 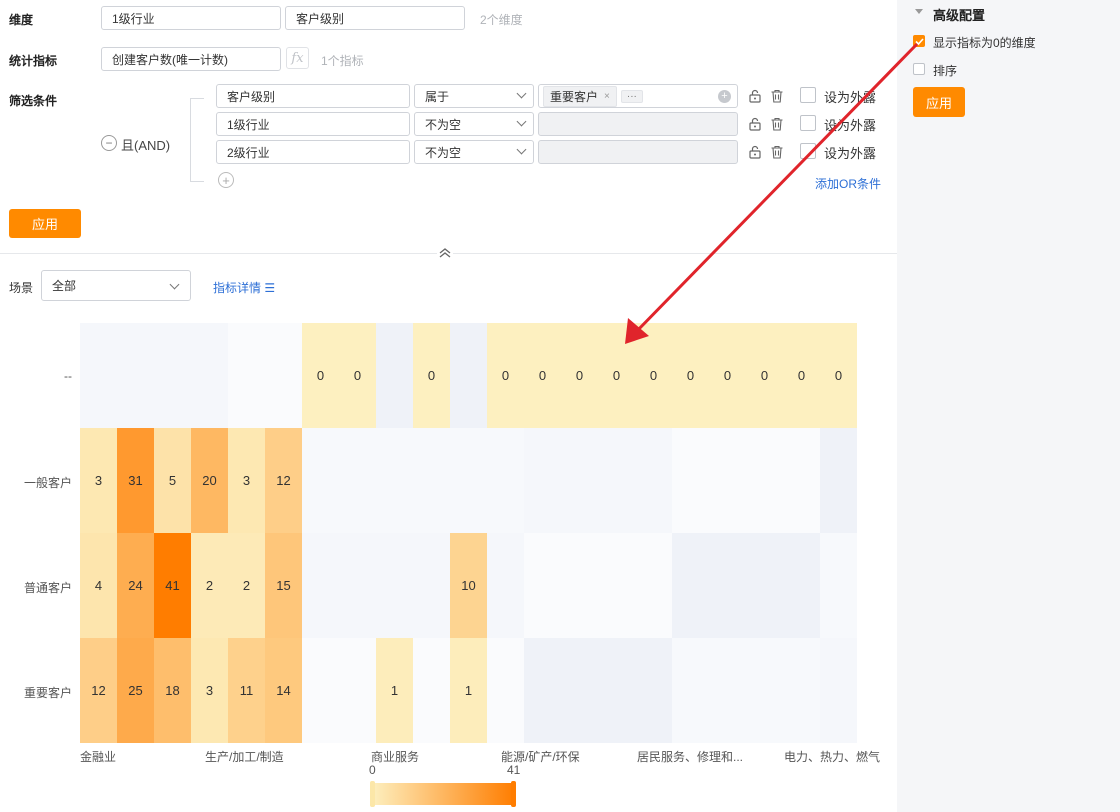 What do you see at coordinates (372, 794) in the screenshot?
I see `scale-handle-min` at bounding box center [372, 794].